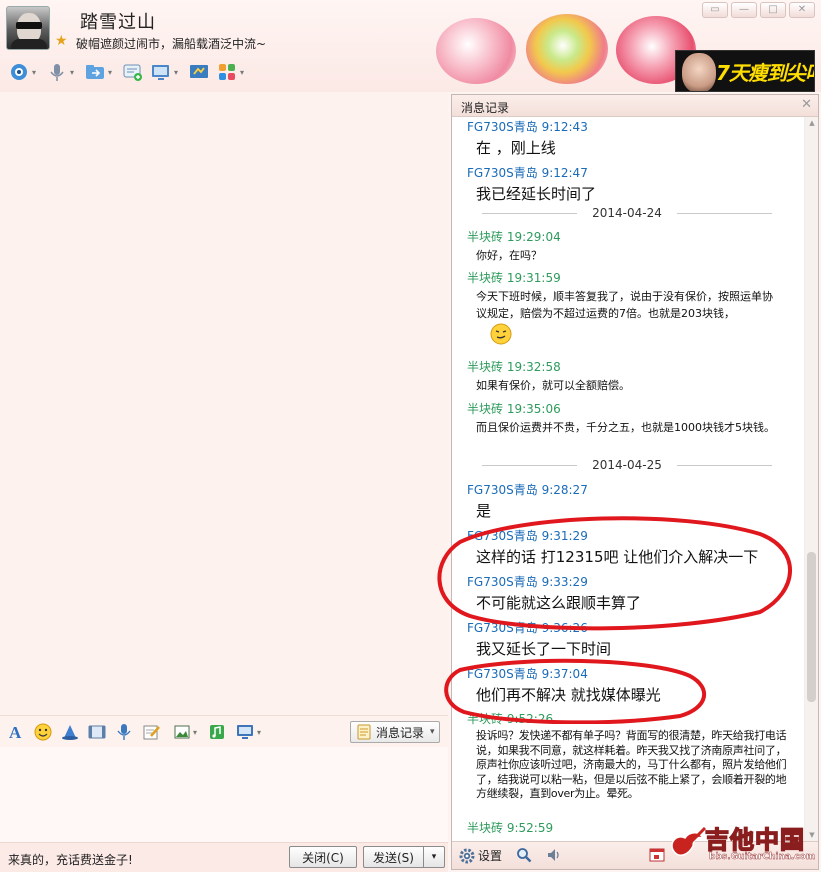 This screenshot has height=872, width=821. What do you see at coordinates (524, 855) in the screenshot?
I see `search-icon` at bounding box center [524, 855].